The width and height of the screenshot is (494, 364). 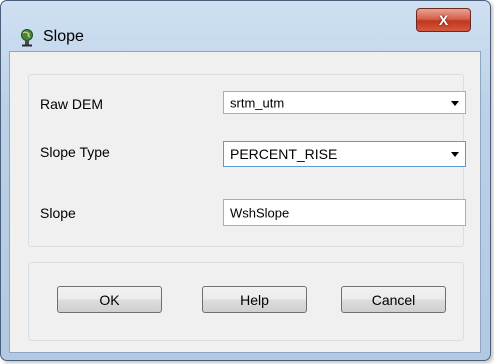 I want to click on slope-output-value: WshSlope, so click(x=260, y=212).